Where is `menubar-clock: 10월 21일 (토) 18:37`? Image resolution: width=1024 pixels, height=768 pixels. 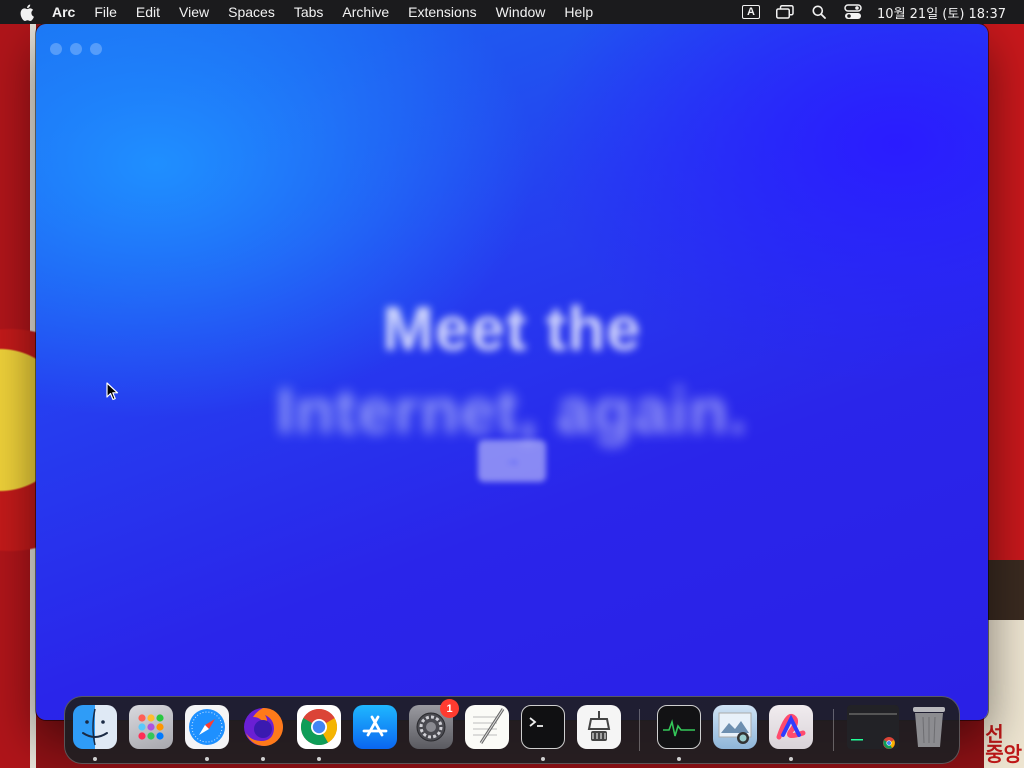
menubar-clock: 10월 21일 (토) 18:37 is located at coordinates (941, 12).